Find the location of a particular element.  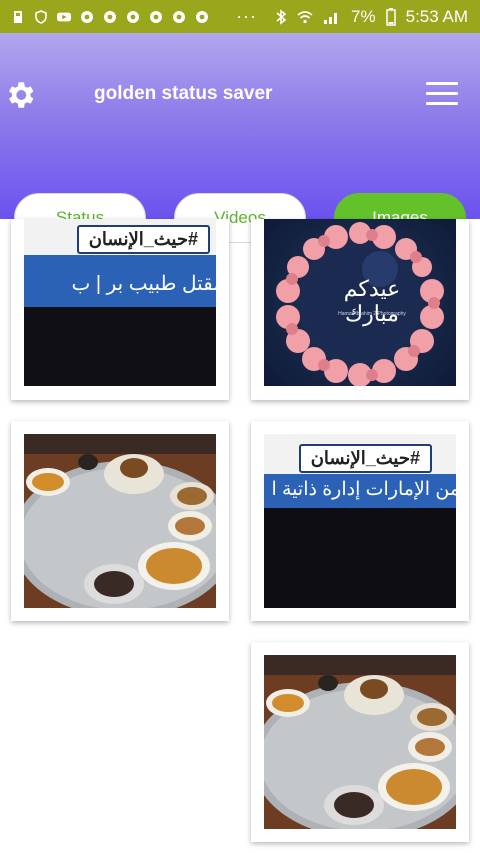

gear-icon is located at coordinates (20, 95).